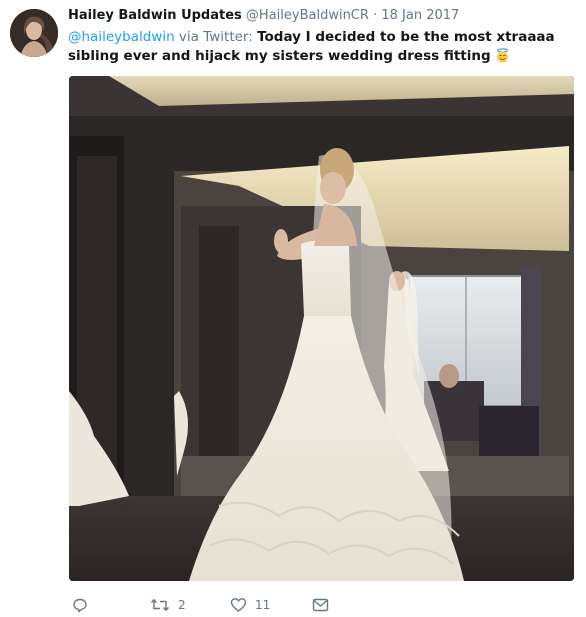  What do you see at coordinates (121, 37) in the screenshot?
I see `mention-link: @haileybaldwin` at bounding box center [121, 37].